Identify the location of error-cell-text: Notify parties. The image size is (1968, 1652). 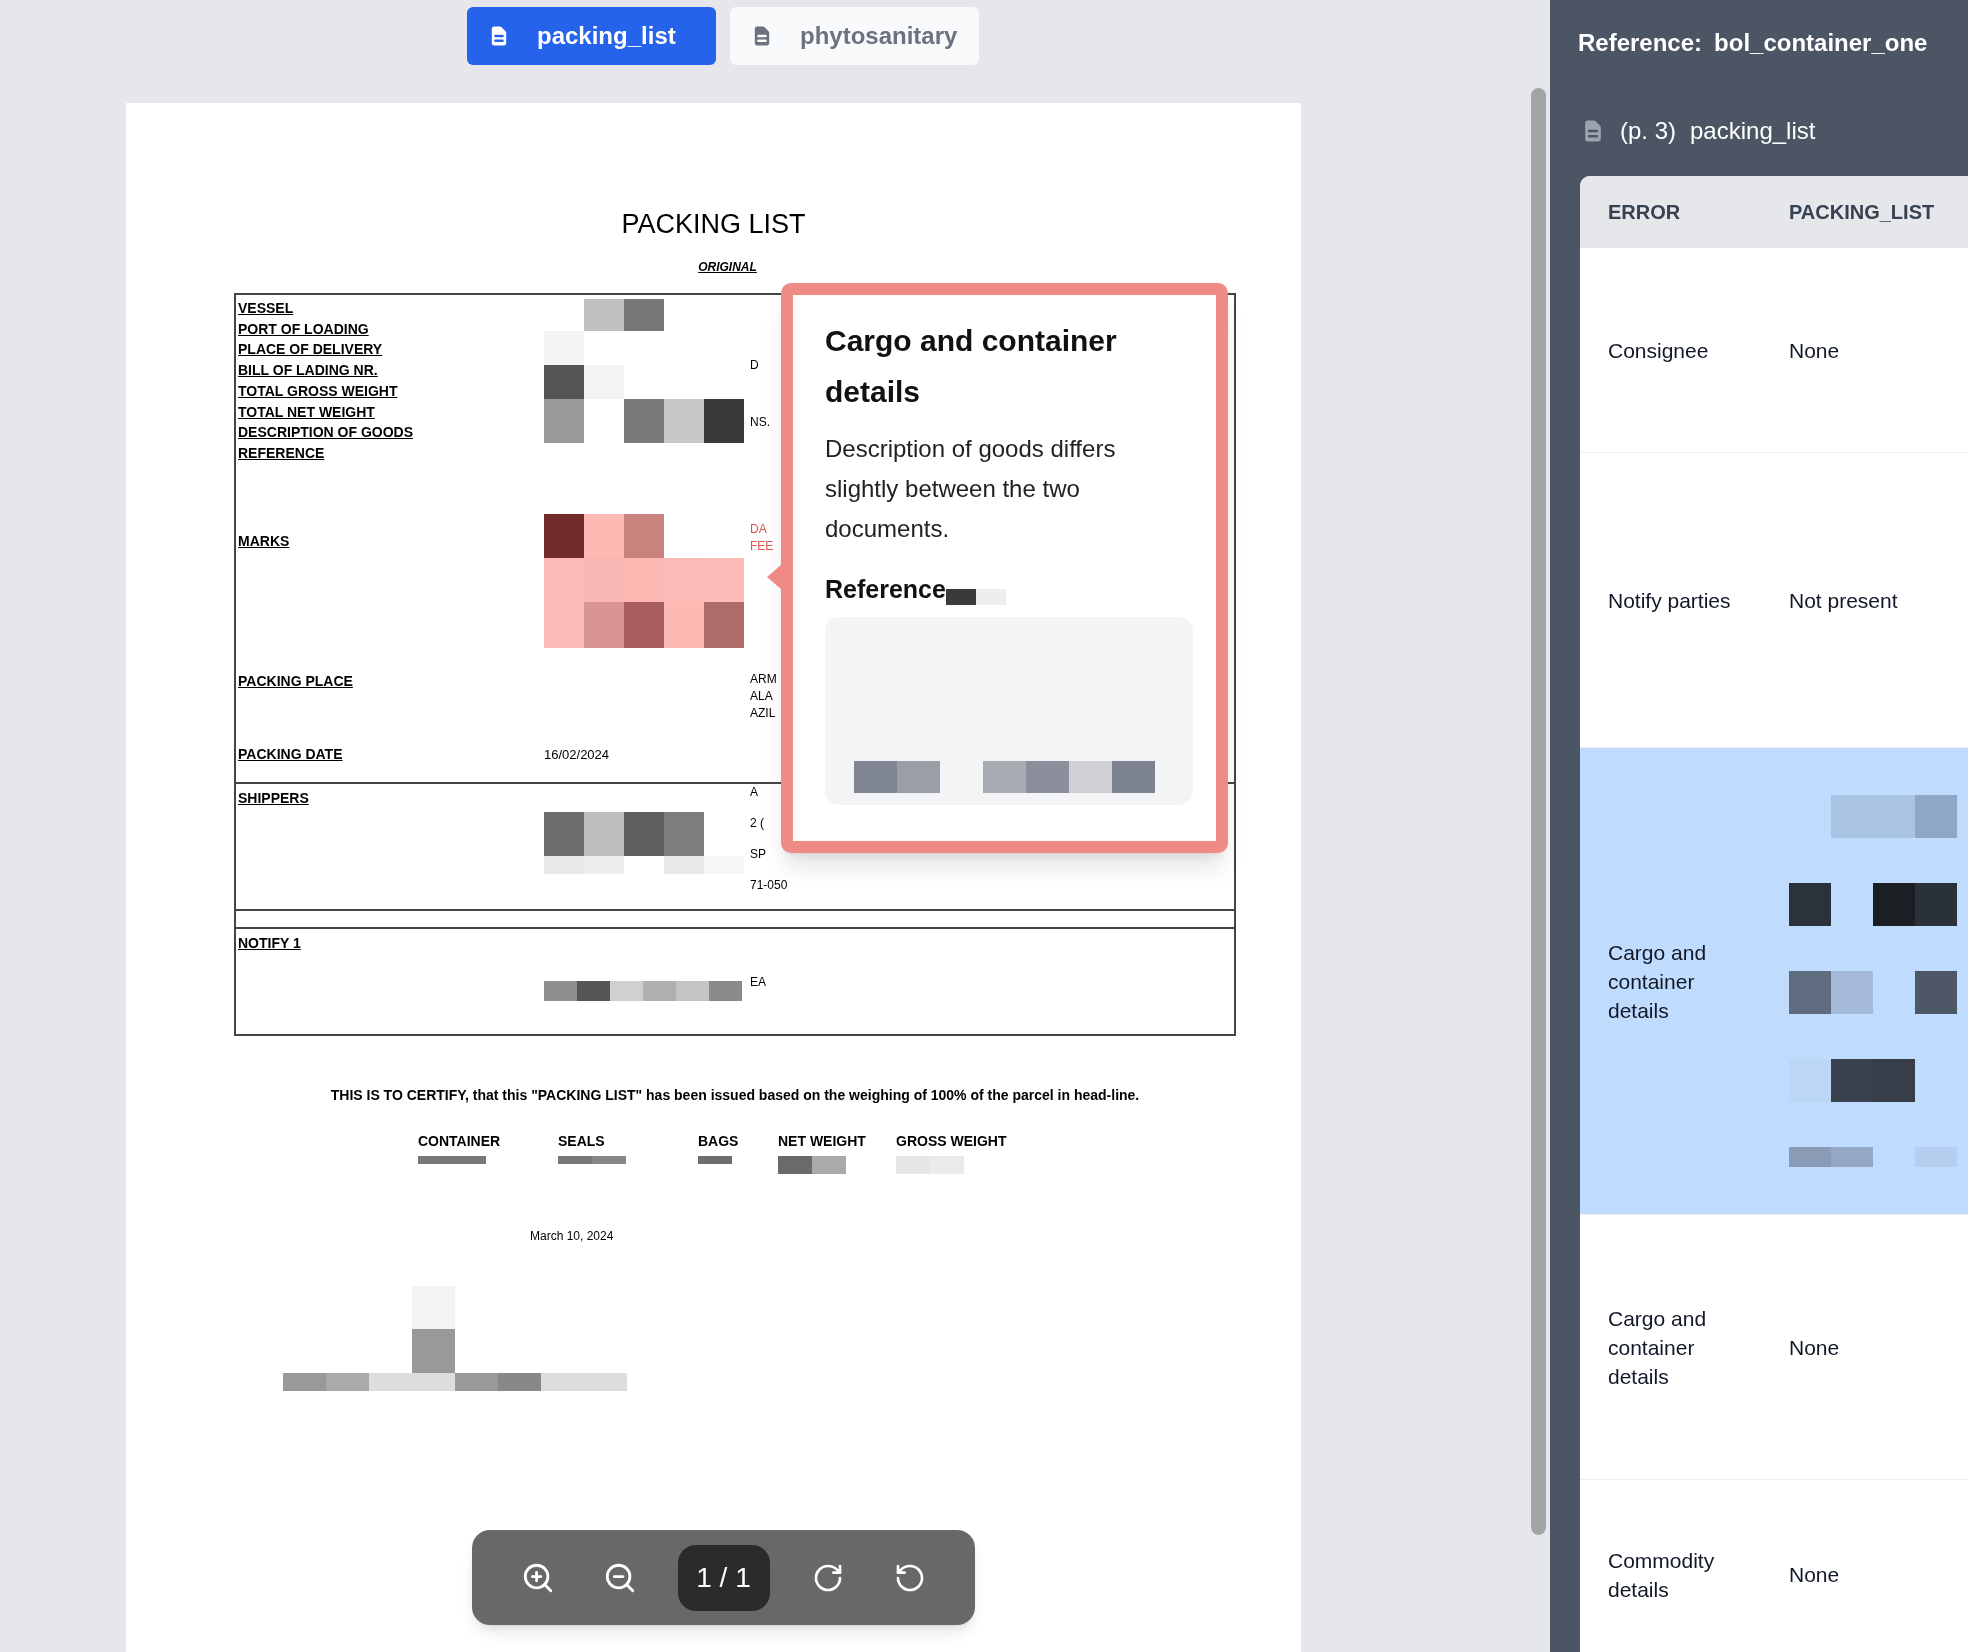
(1670, 600).